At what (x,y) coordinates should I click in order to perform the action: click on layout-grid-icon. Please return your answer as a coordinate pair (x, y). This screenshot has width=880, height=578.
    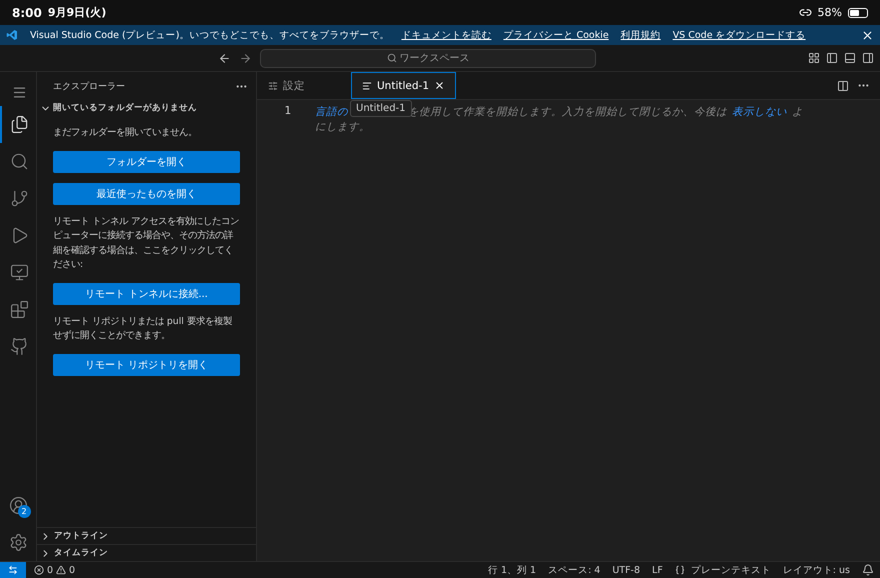
    Looking at the image, I should click on (814, 58).